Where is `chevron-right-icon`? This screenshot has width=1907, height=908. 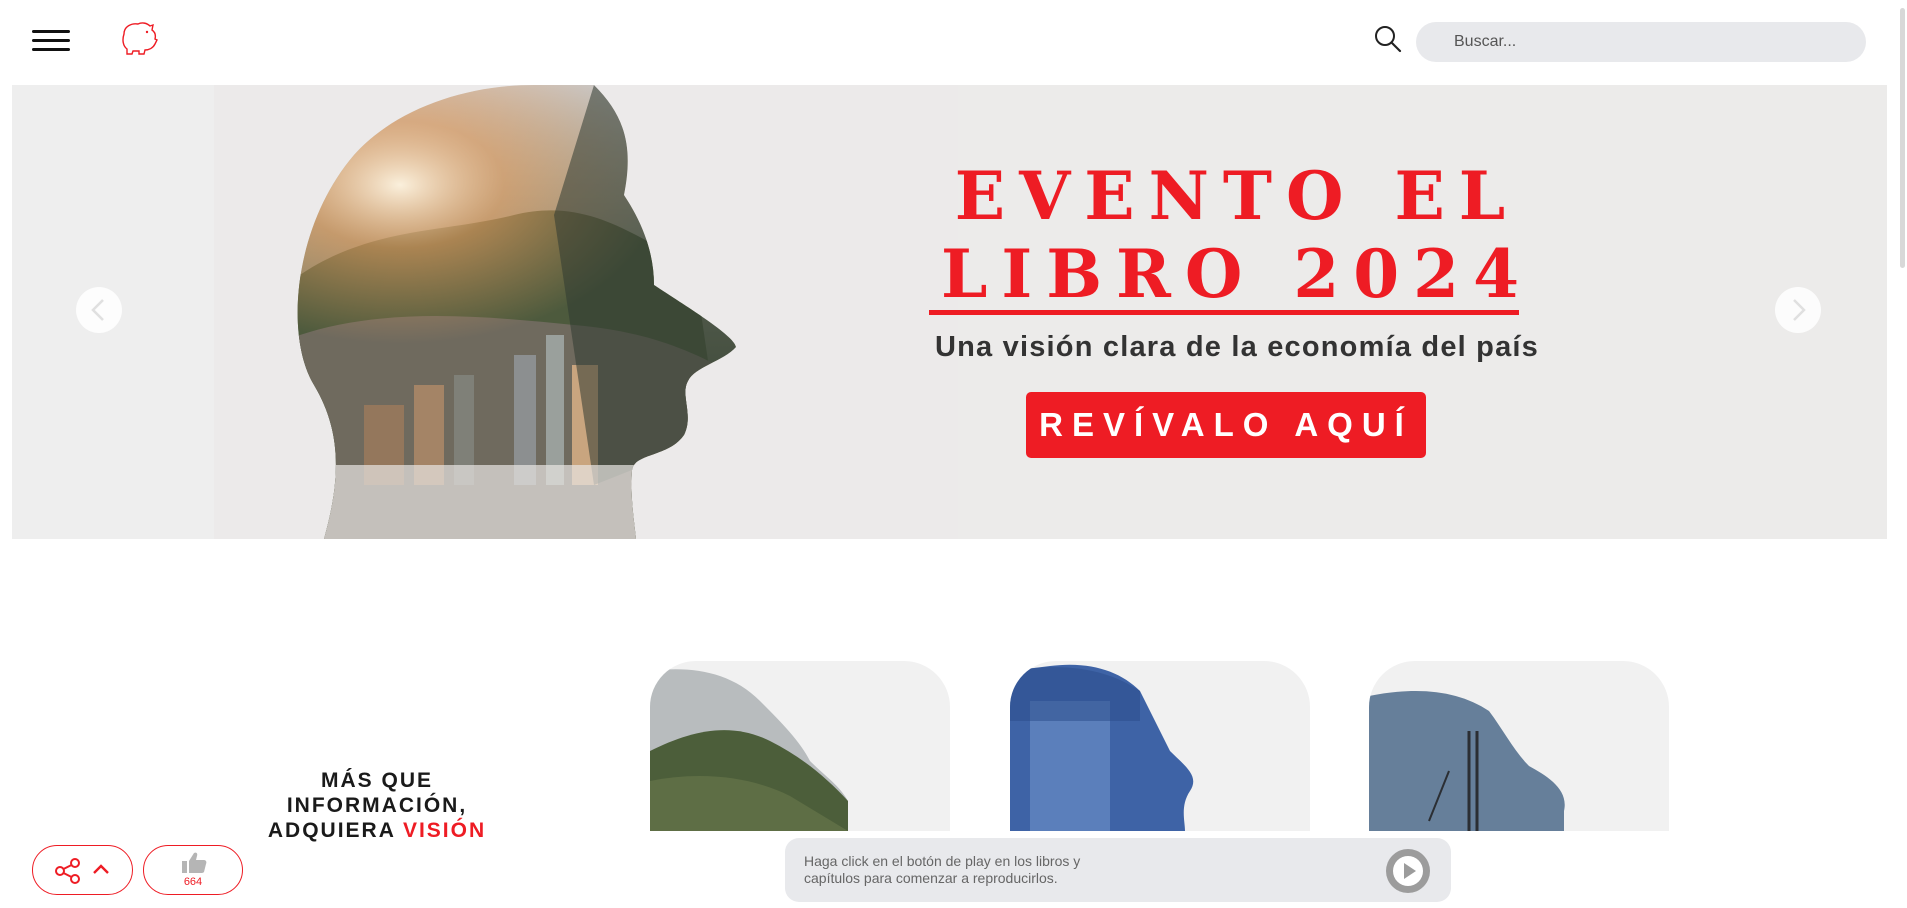
chevron-right-icon is located at coordinates (1799, 310).